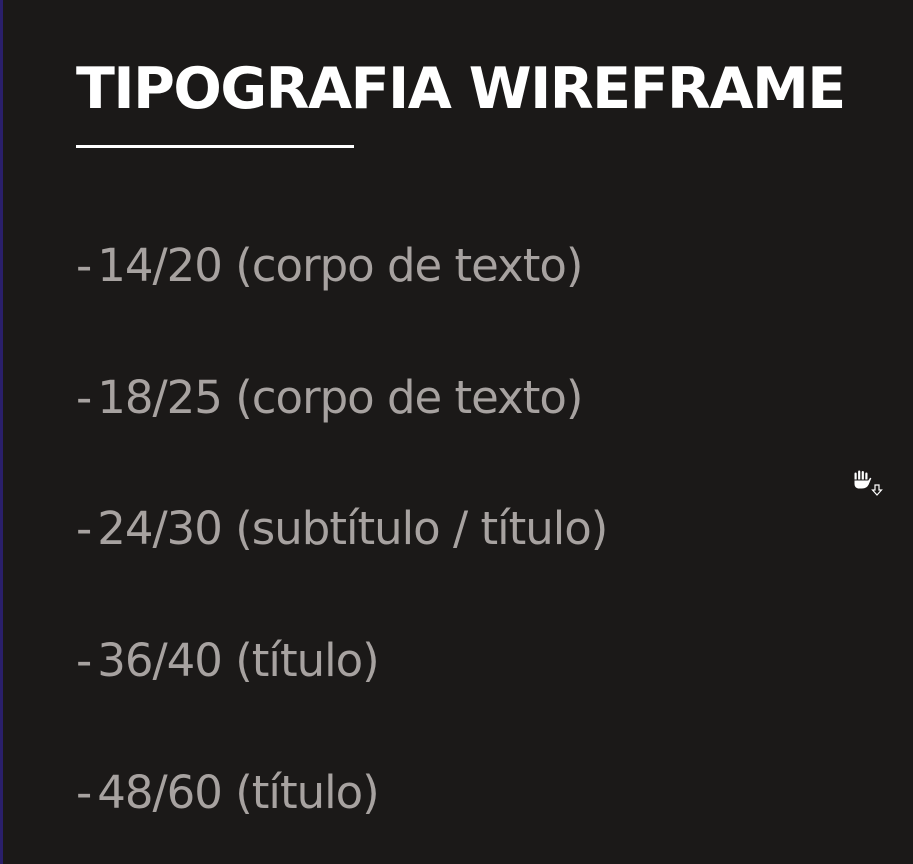 This screenshot has width=913, height=864. I want to click on list-item: -14/20 (corpo de texto), so click(329, 266).